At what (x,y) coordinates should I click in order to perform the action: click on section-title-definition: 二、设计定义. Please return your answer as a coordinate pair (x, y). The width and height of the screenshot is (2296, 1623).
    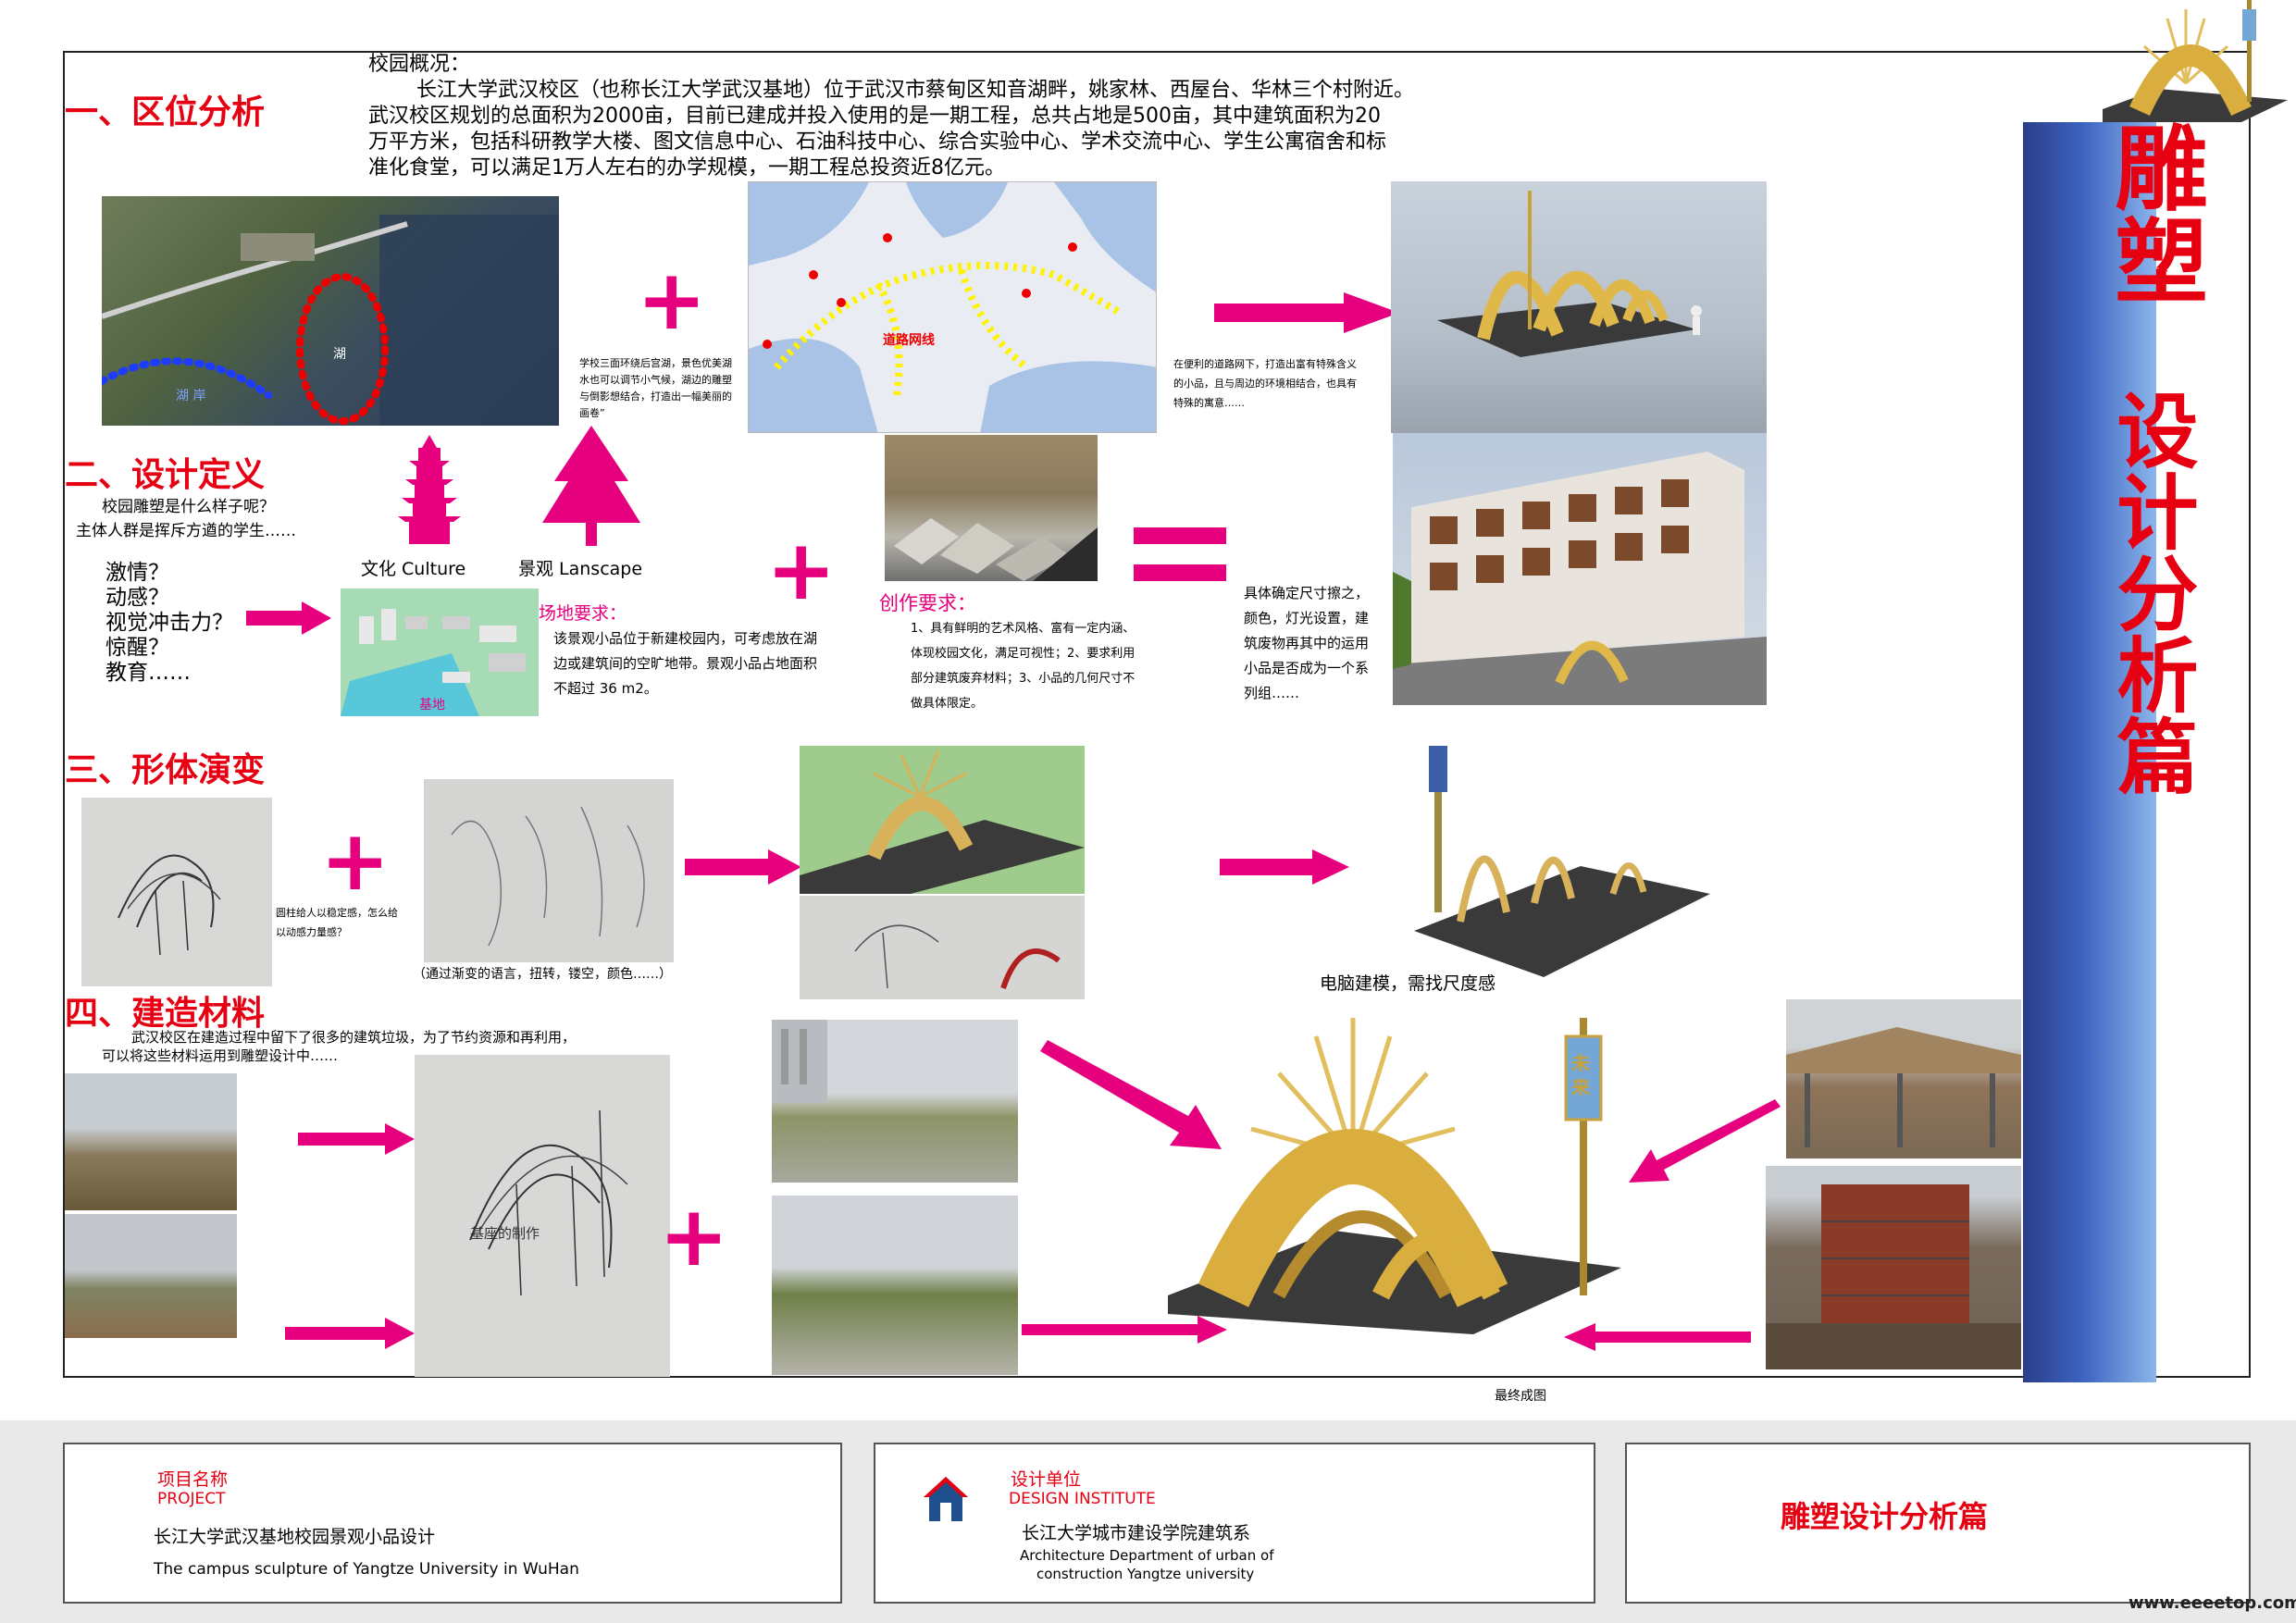
    Looking at the image, I should click on (166, 475).